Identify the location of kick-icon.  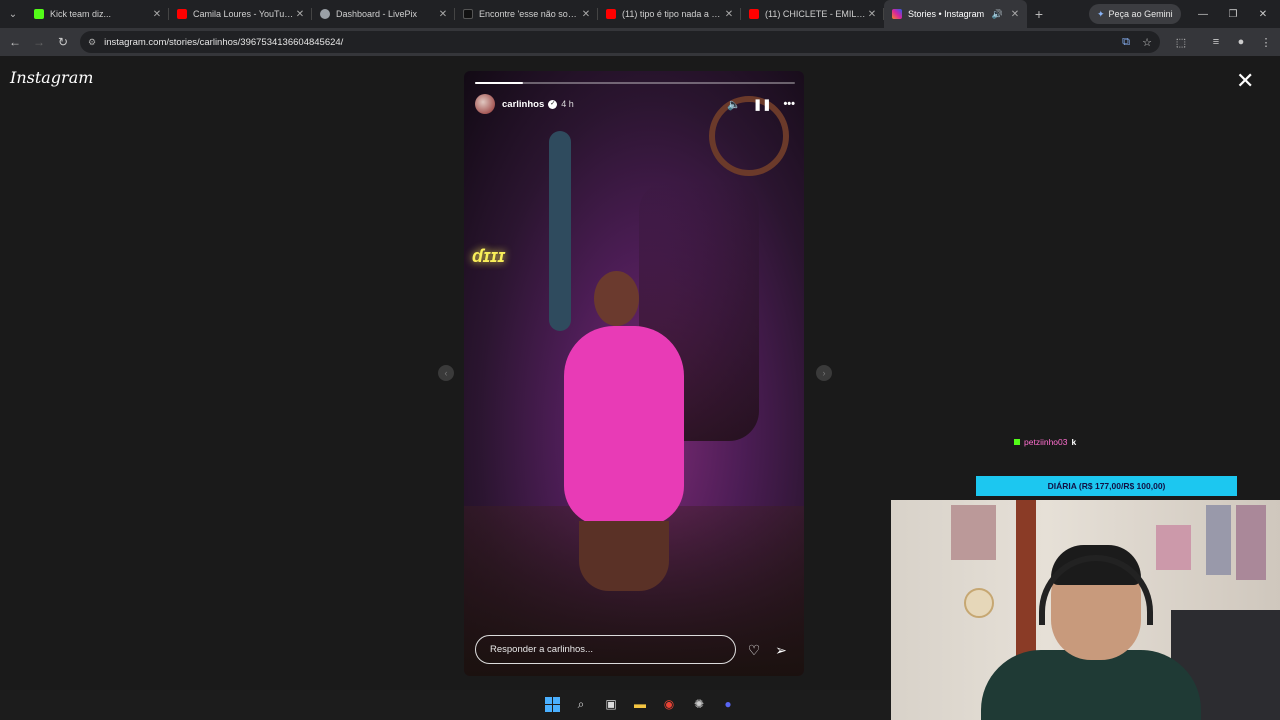
(1017, 442).